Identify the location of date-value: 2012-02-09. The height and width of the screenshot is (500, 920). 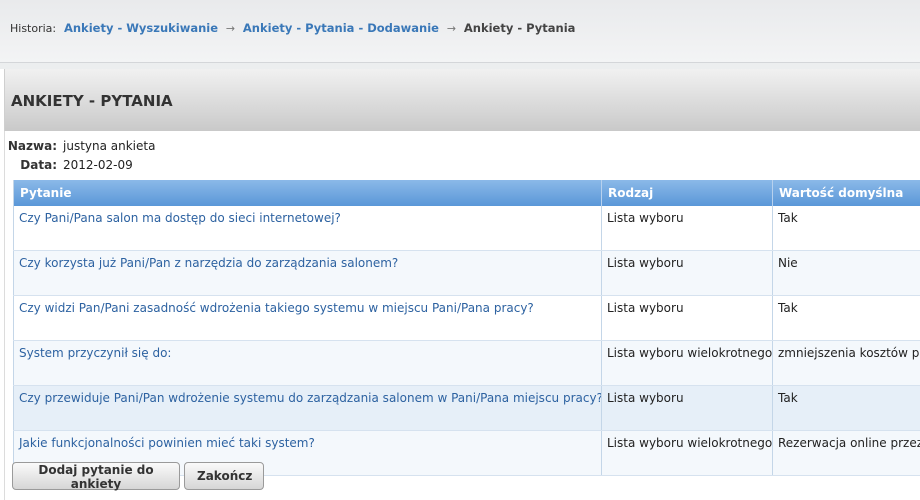
(98, 165).